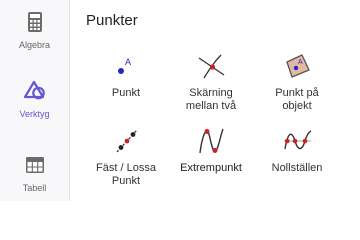 The height and width of the screenshot is (240, 360). I want to click on tool-label: Extrempunkt, so click(211, 168).